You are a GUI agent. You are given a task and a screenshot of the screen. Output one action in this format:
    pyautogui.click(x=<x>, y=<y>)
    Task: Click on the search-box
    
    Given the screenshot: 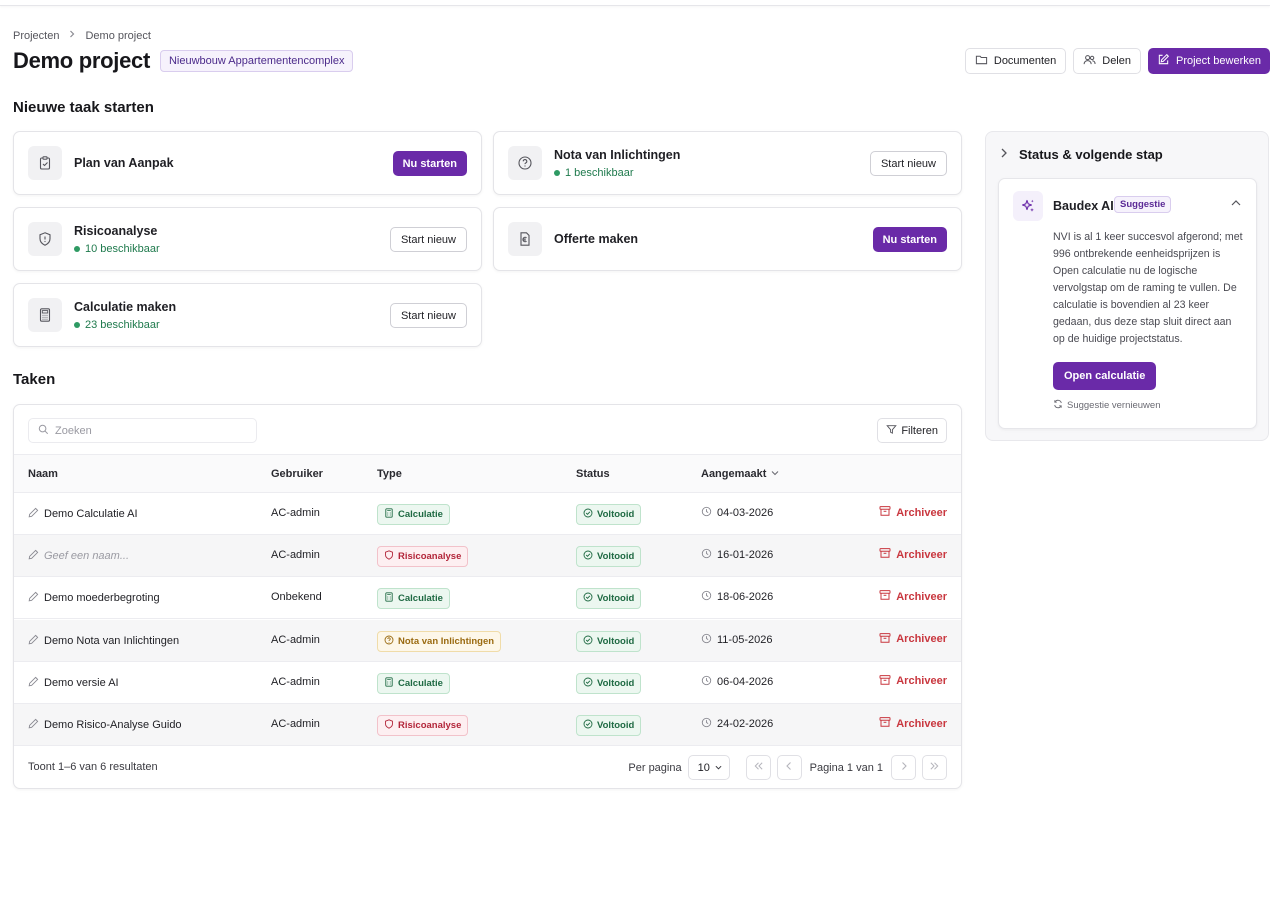 What is the action you would take?
    pyautogui.click(x=142, y=430)
    